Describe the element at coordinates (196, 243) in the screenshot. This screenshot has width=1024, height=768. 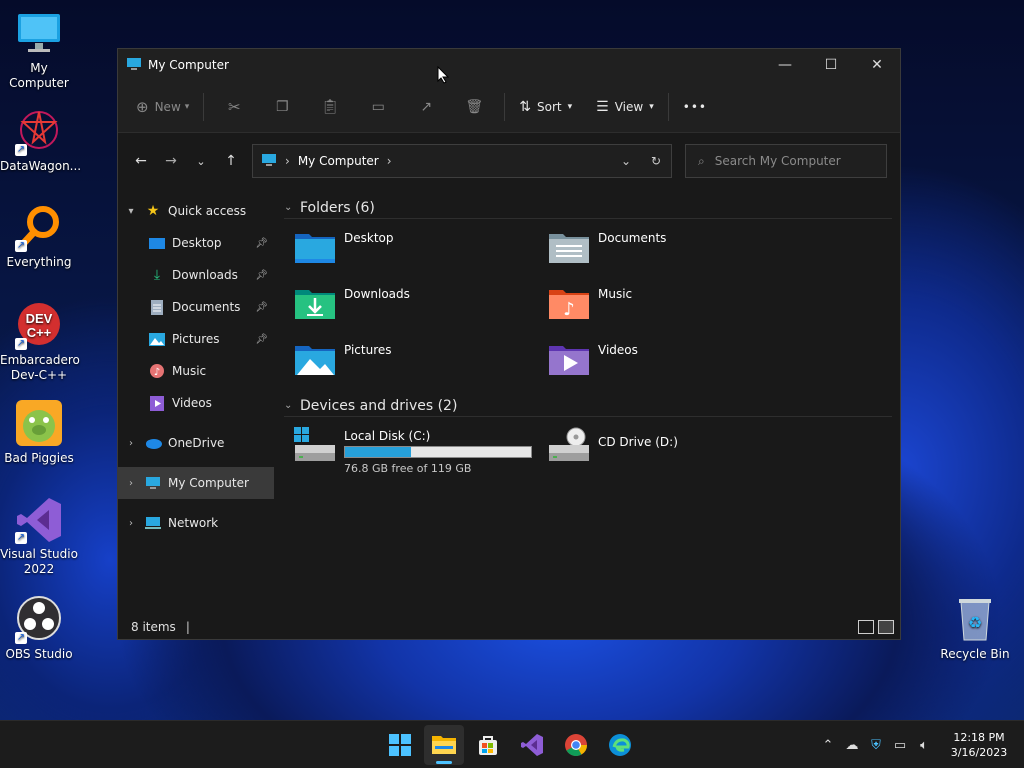
I see `nav-item-desktop: Desktop 📌︎` at that location.